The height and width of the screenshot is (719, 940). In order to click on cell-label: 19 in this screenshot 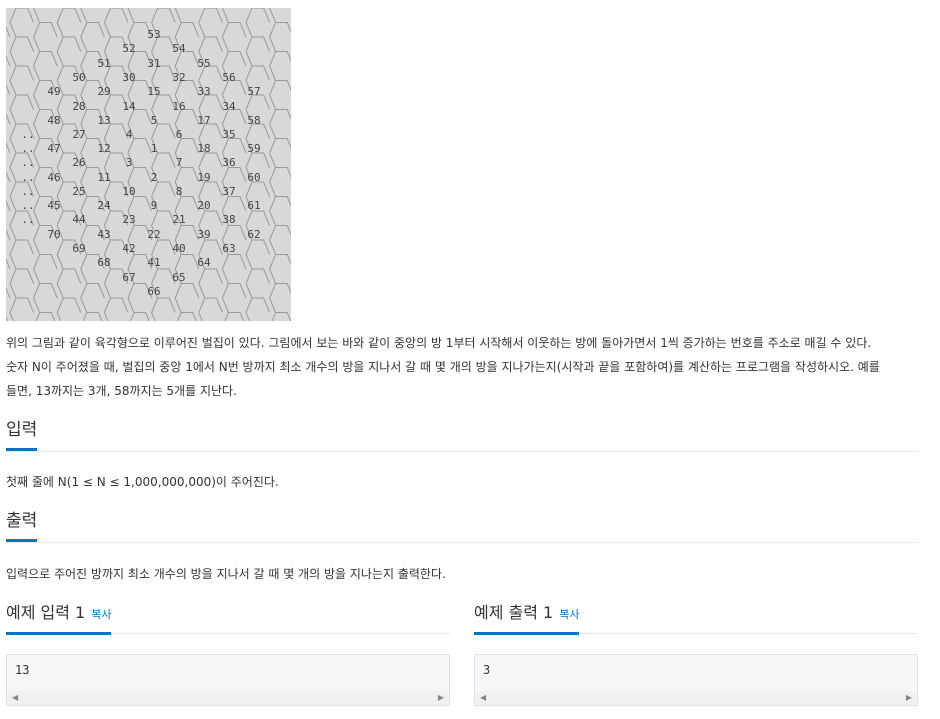, I will do `click(203, 177)`.